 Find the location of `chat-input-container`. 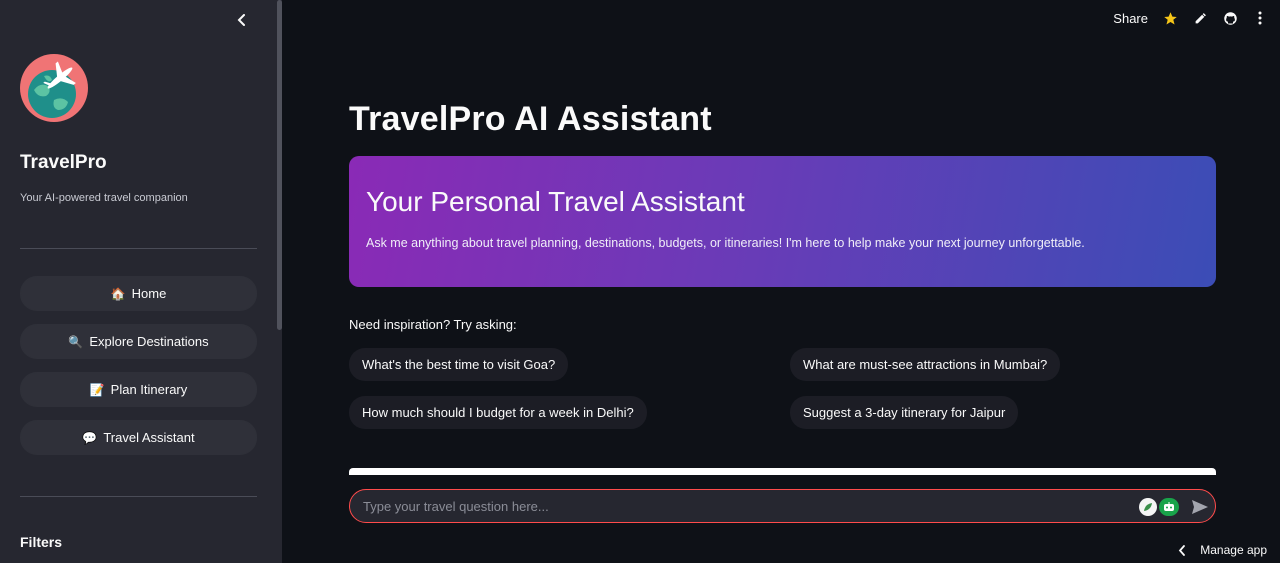

chat-input-container is located at coordinates (782, 506).